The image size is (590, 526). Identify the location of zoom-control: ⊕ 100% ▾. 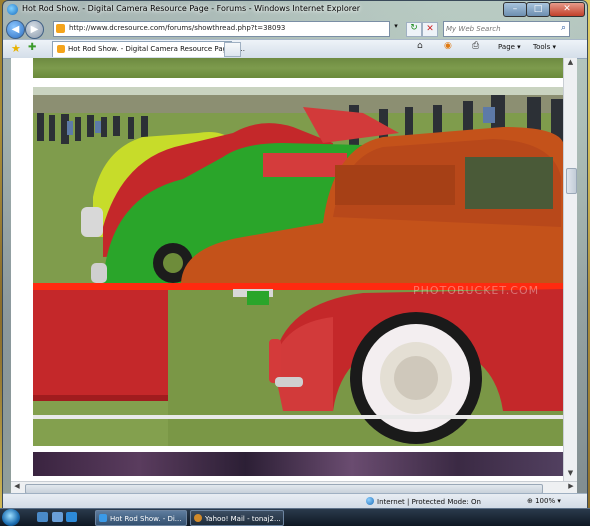
(544, 501).